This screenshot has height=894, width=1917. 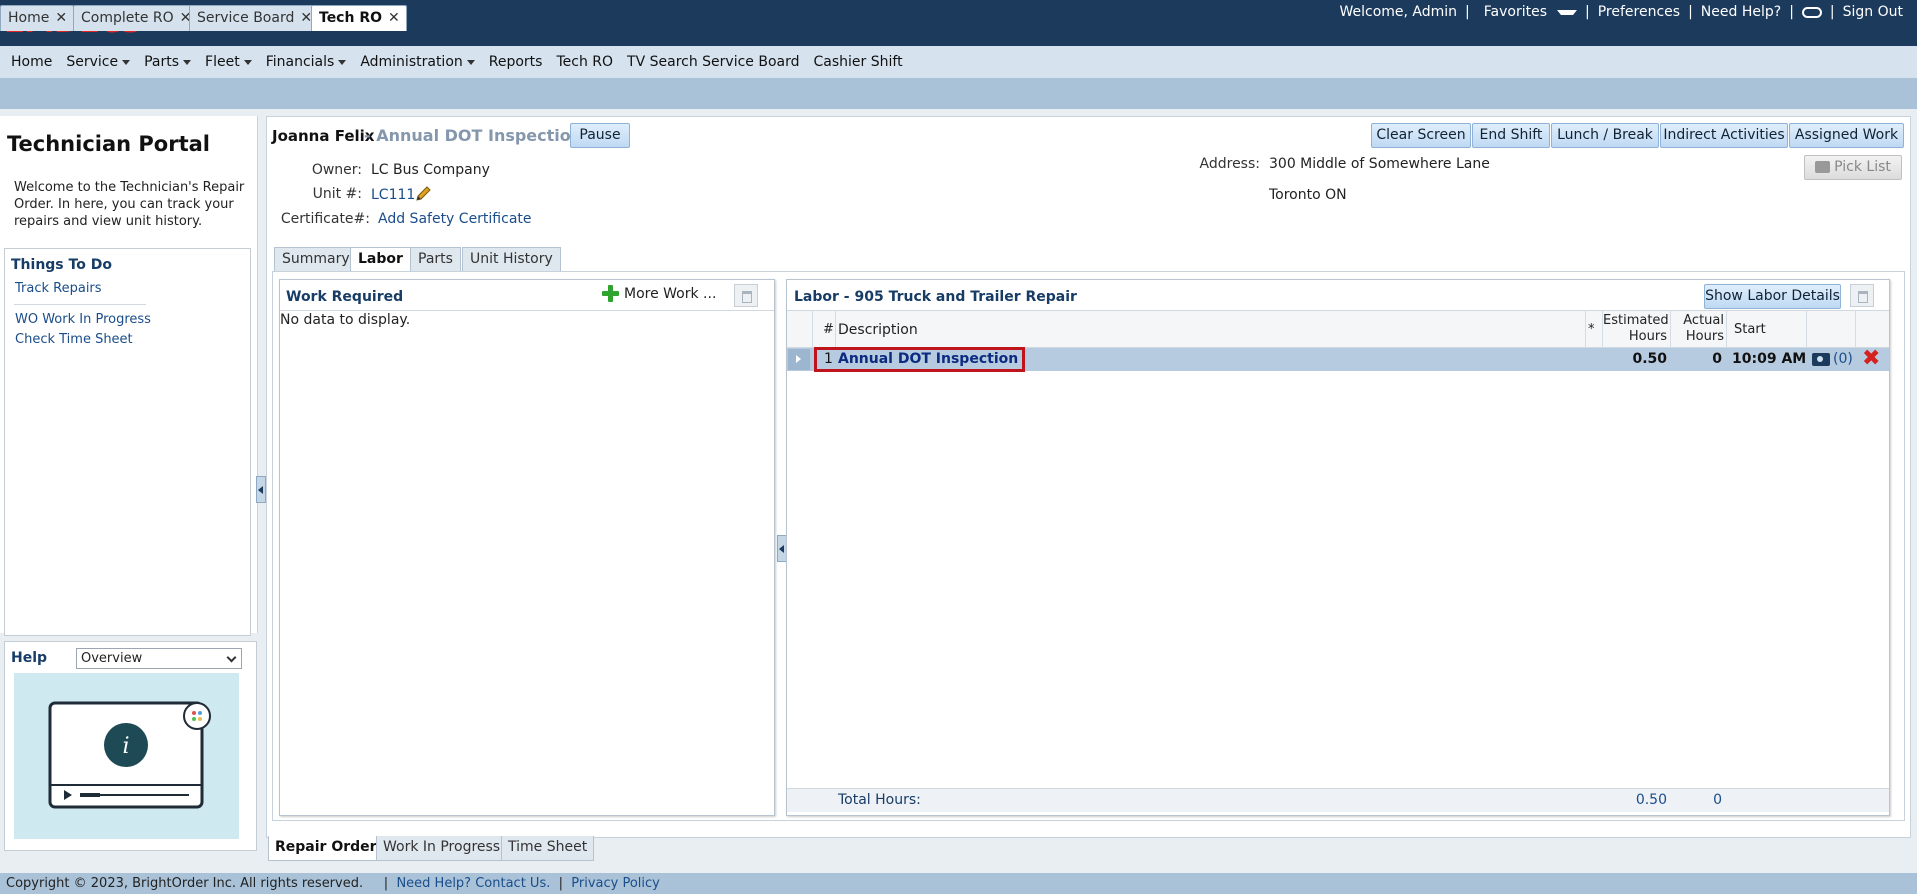 I want to click on row-actual-hours: 0, so click(x=1717, y=359).